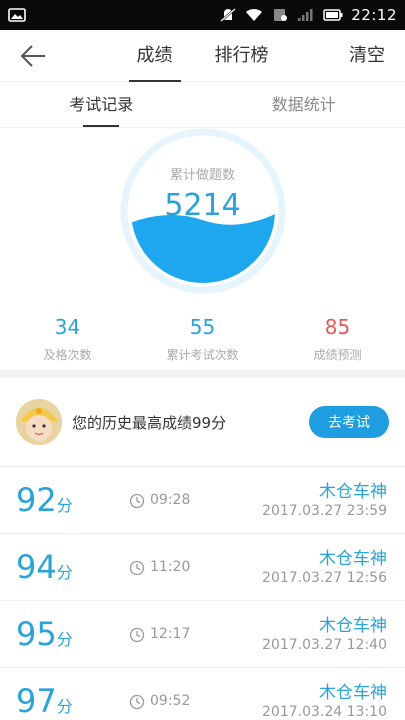 The image size is (405, 720). I want to click on stat-label: 累计考试次数, so click(202, 355).